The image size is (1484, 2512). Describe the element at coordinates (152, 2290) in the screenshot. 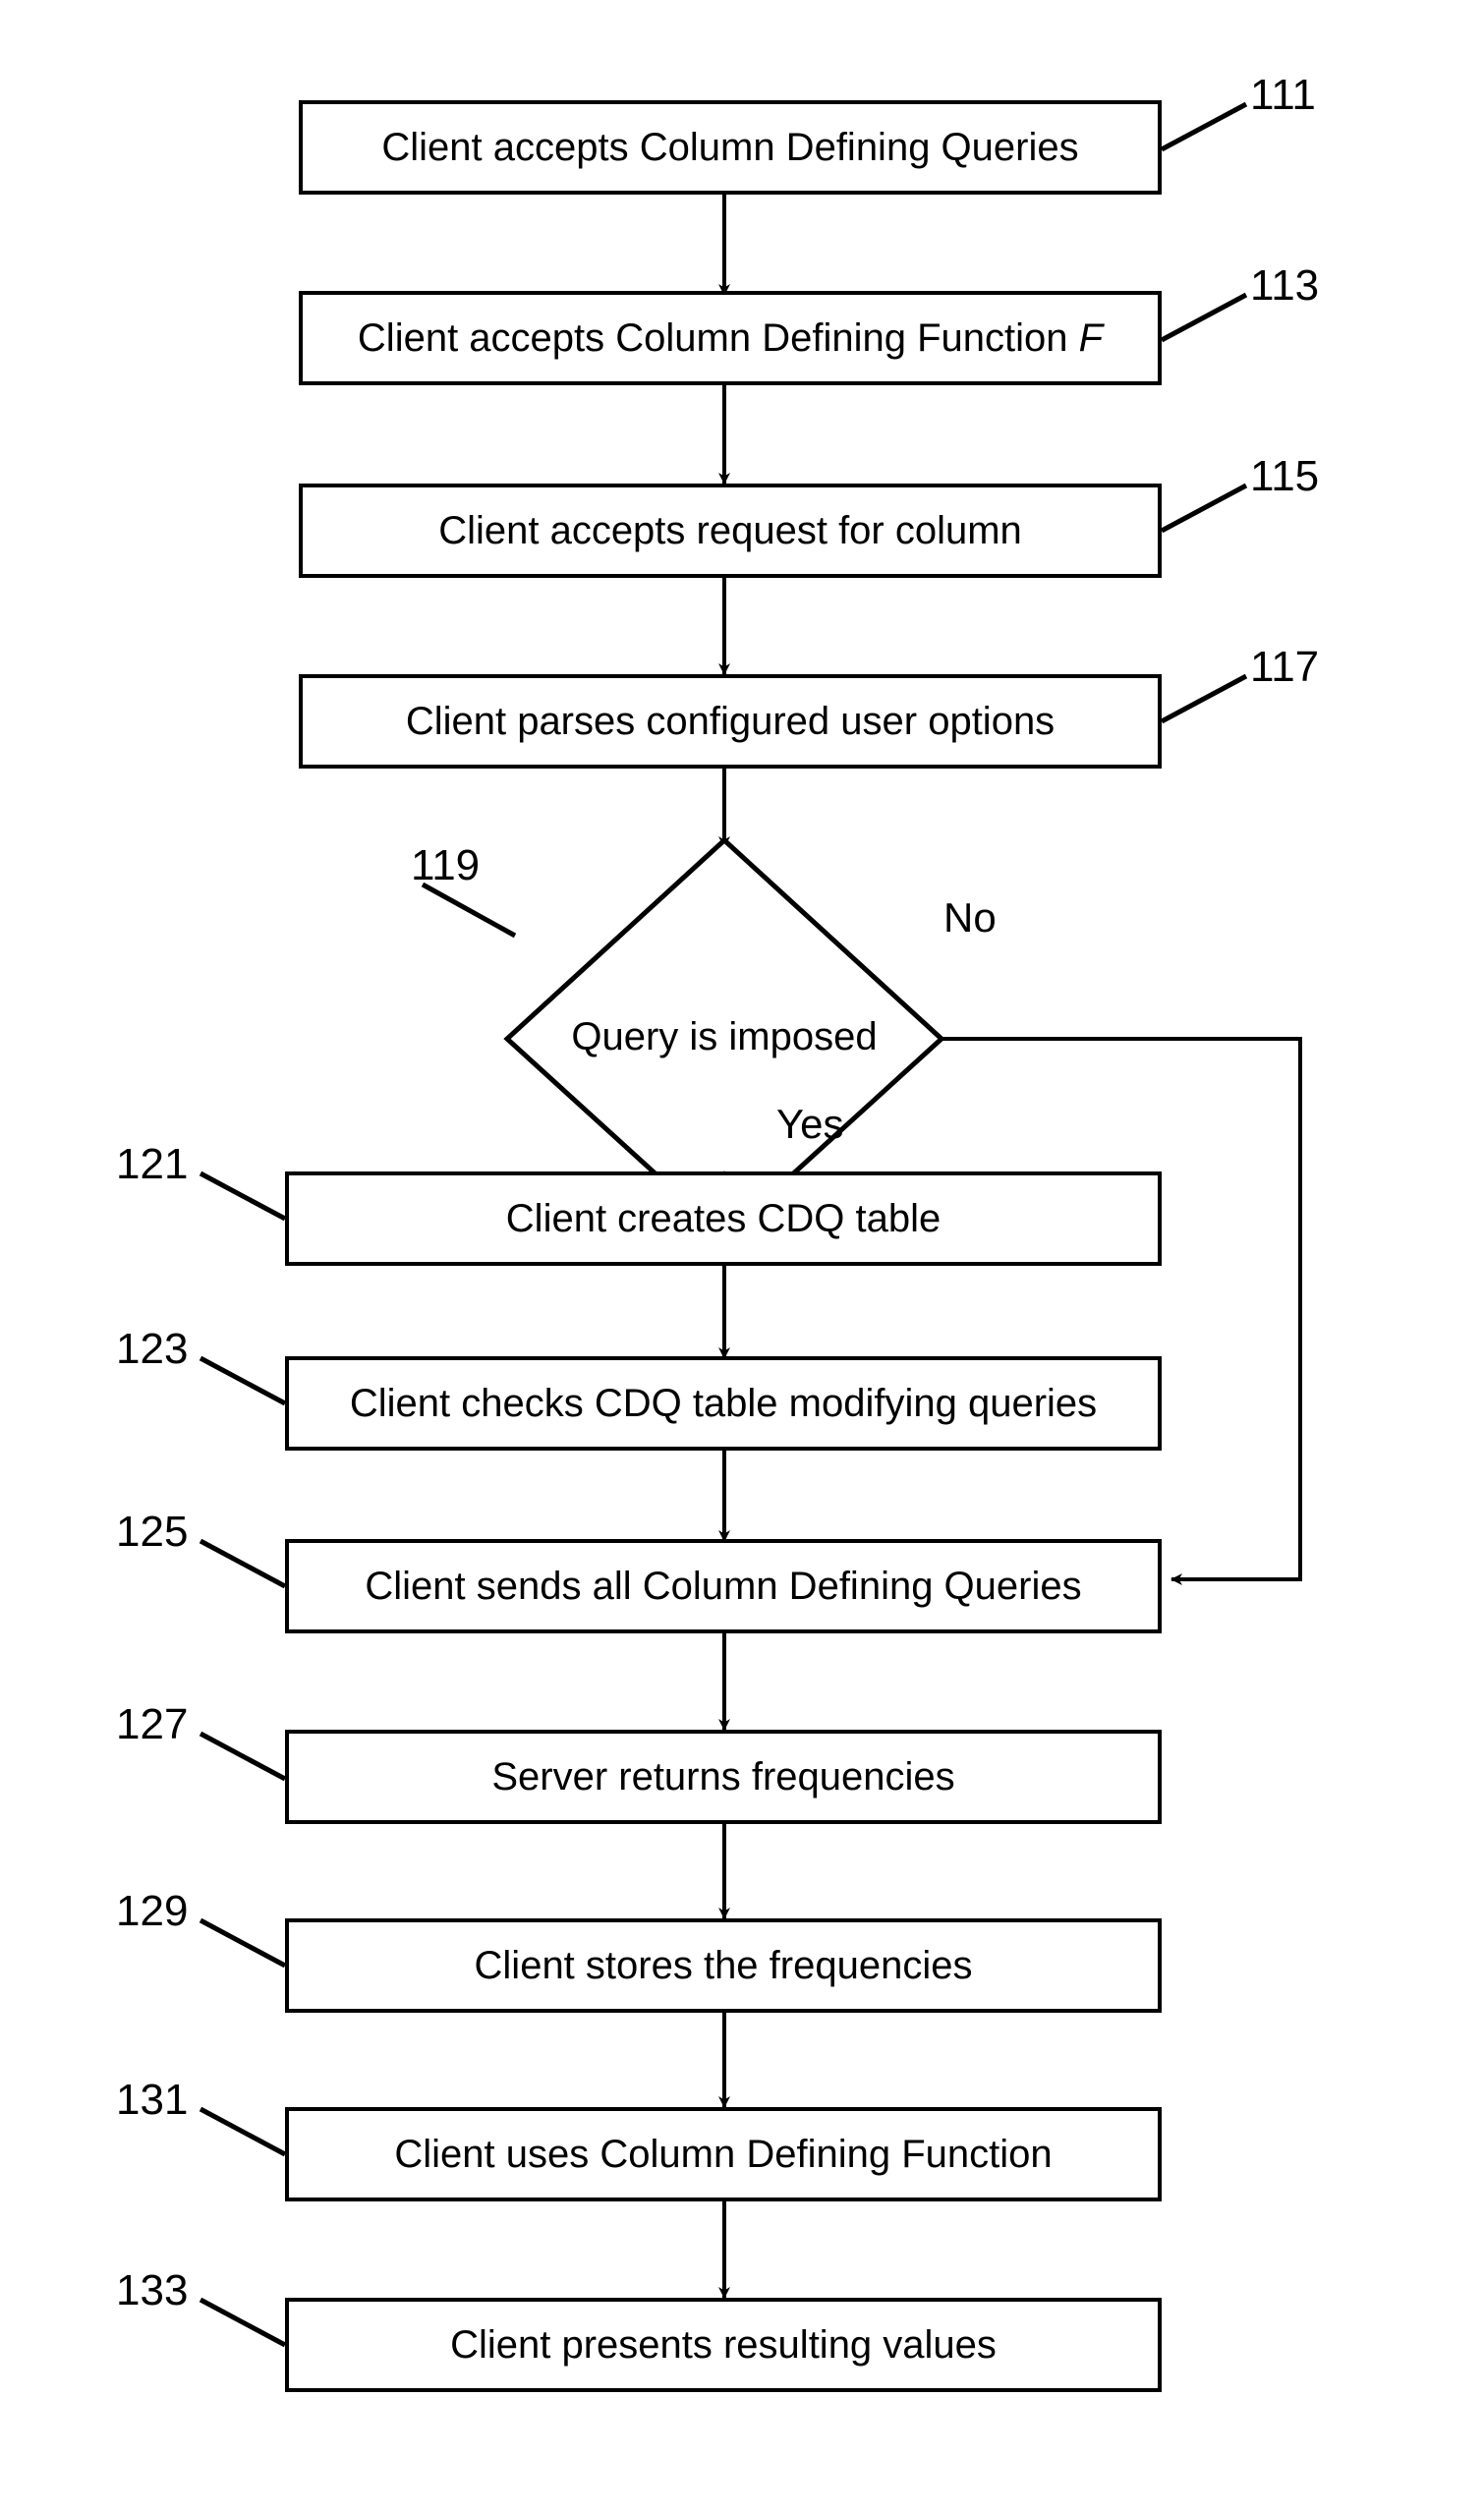

I see `ref-number-133: 133` at that location.